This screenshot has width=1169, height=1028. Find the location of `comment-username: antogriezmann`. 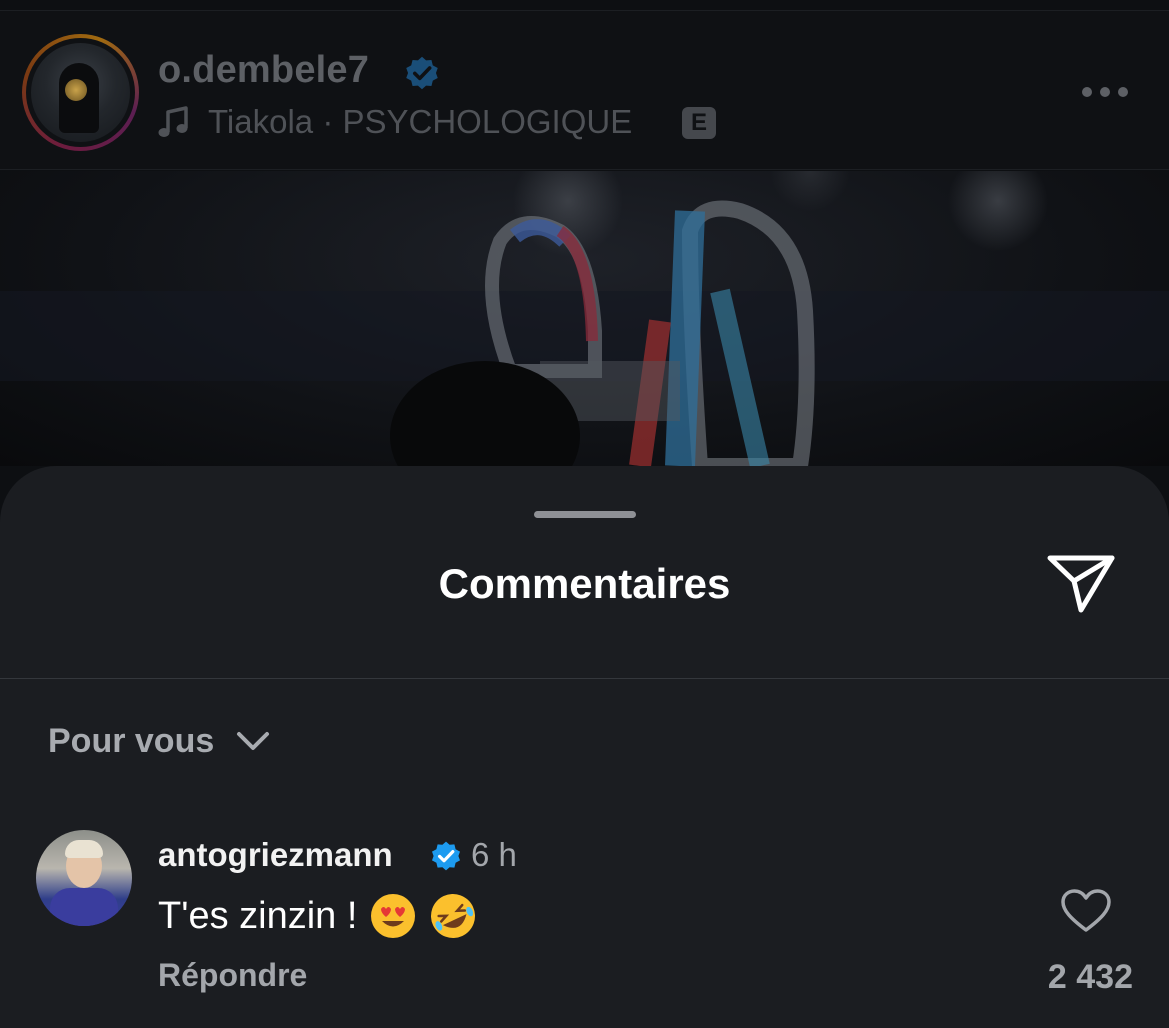

comment-username: antogriezmann is located at coordinates (275, 855).